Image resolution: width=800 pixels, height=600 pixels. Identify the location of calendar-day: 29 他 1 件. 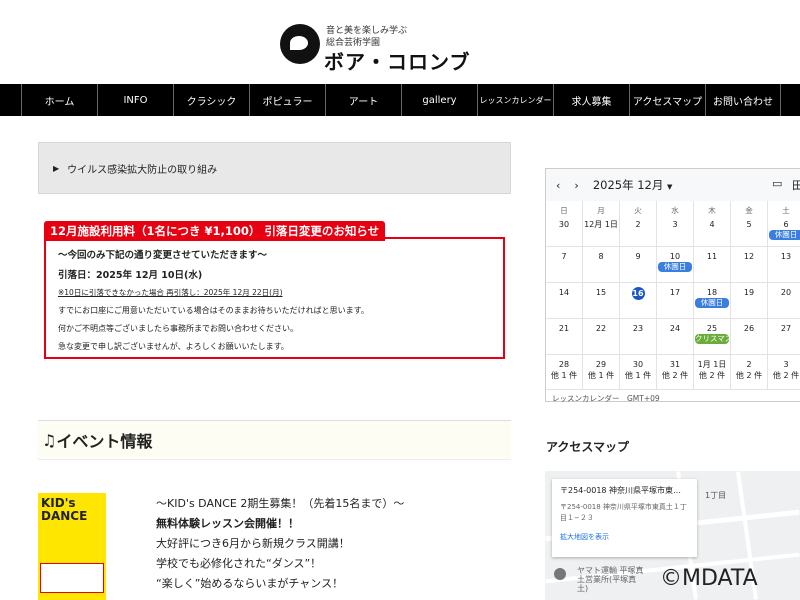
(601, 372).